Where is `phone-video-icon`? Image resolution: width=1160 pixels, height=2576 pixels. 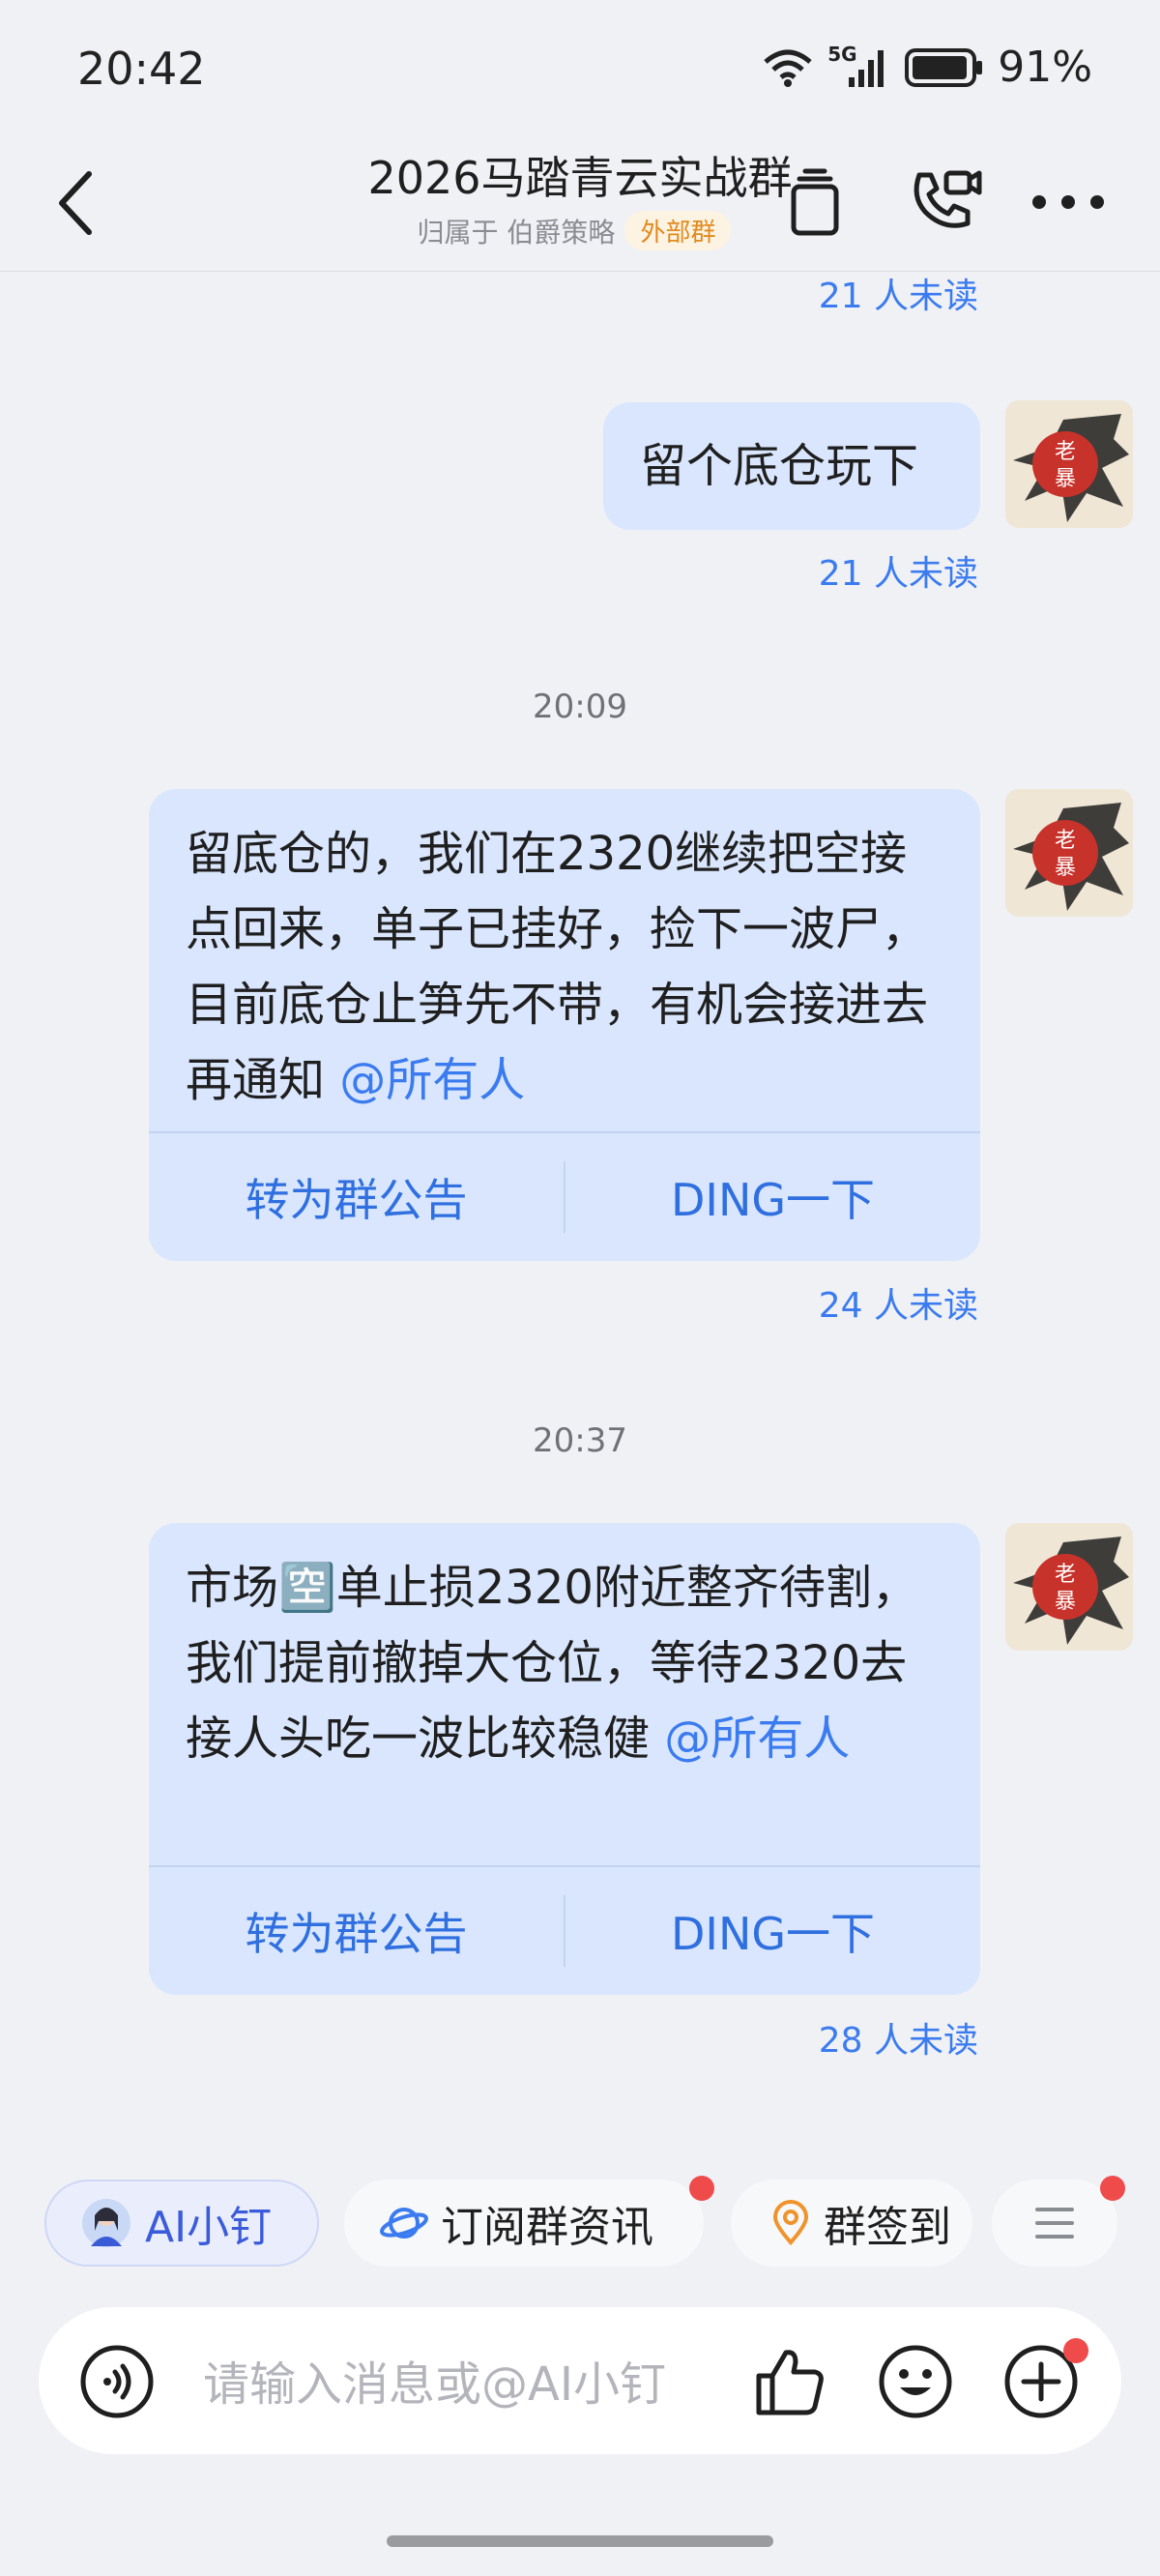
phone-video-icon is located at coordinates (948, 199).